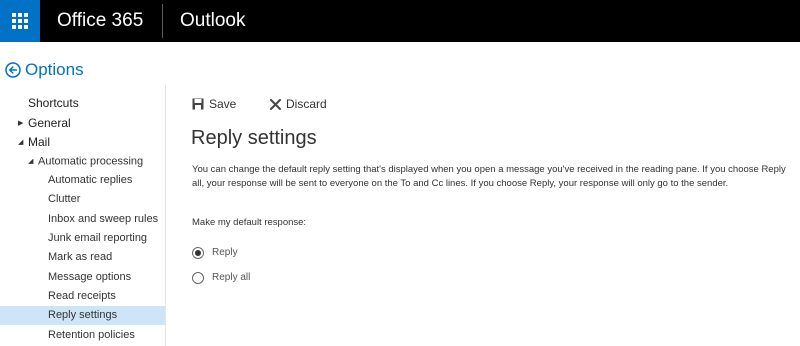  I want to click on page-title: Reply settings, so click(254, 138).